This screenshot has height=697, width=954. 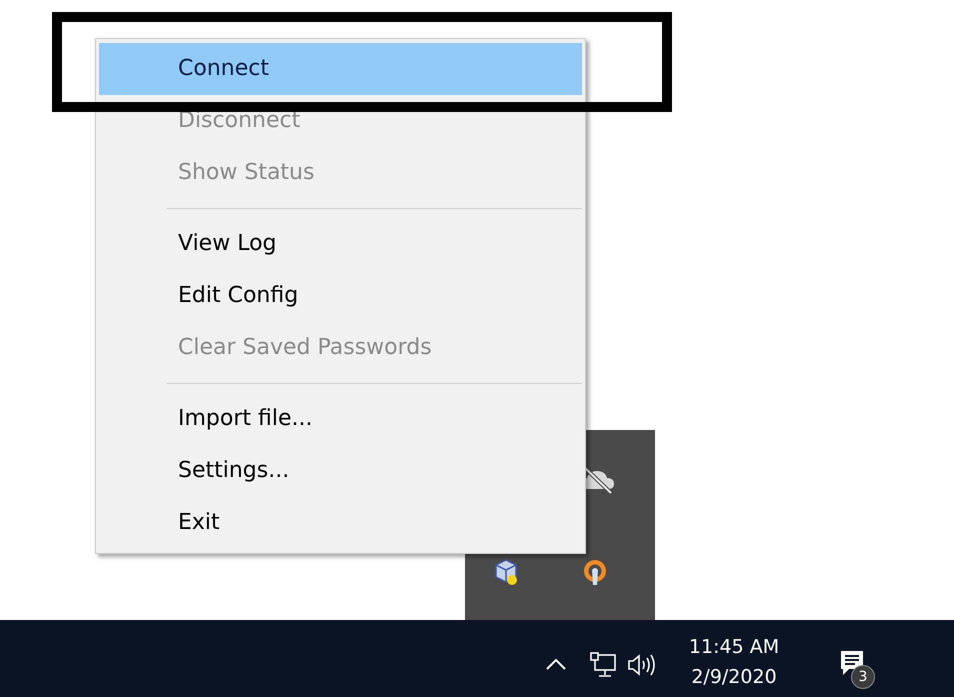 What do you see at coordinates (340, 296) in the screenshot?
I see `menu-item: Edit Config` at bounding box center [340, 296].